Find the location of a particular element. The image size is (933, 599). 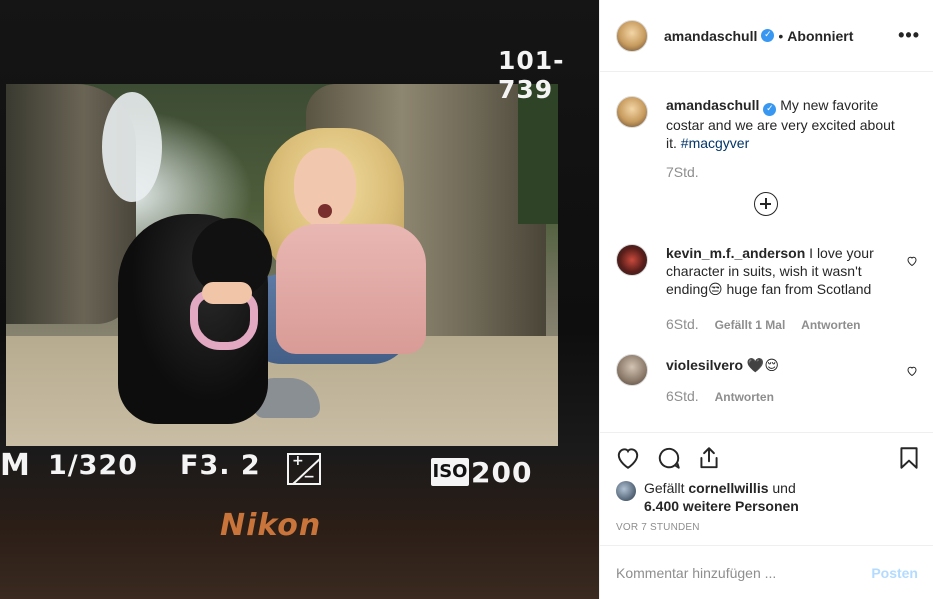

caption-avatar is located at coordinates (632, 112).